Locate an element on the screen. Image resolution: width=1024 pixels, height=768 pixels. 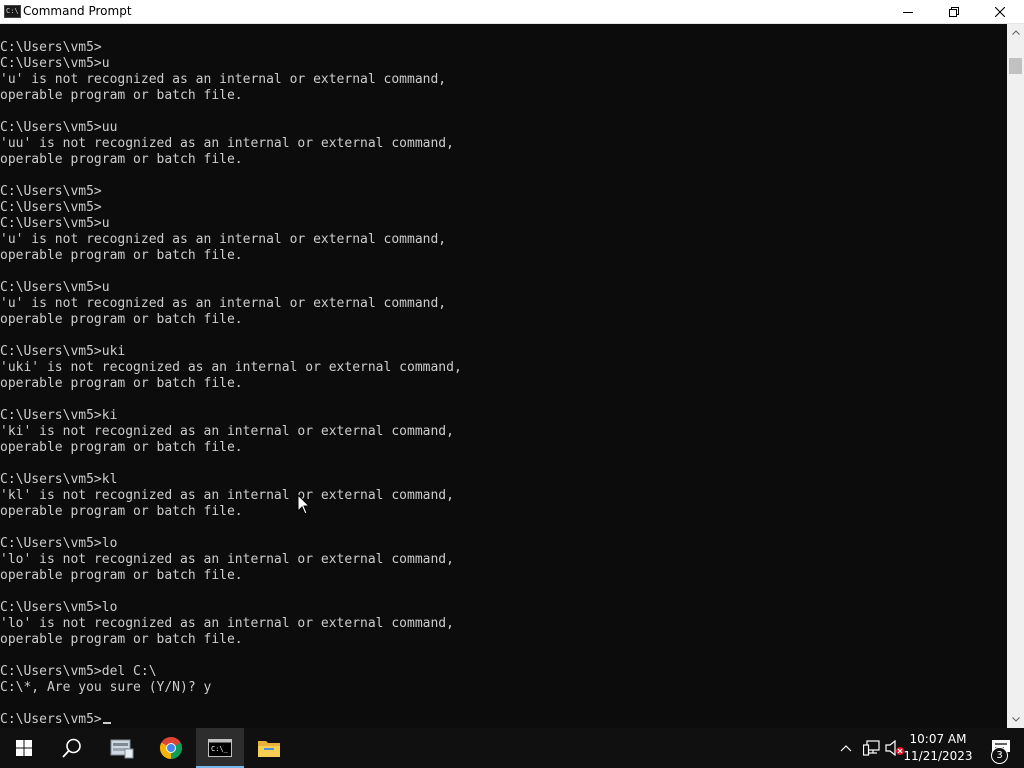
search-button is located at coordinates (72, 748).